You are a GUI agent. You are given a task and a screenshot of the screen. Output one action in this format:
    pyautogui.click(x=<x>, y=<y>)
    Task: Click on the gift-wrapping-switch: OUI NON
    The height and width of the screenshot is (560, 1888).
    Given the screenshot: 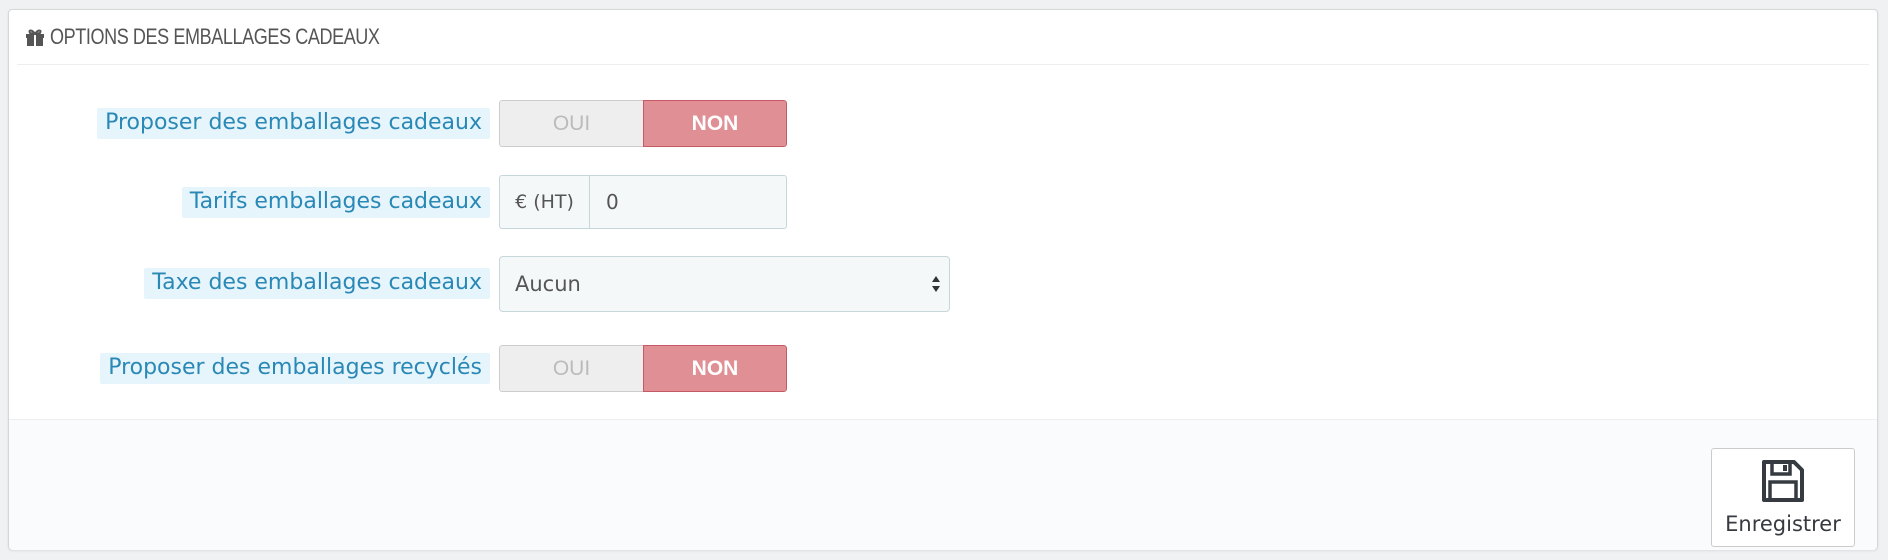 What is the action you would take?
    pyautogui.click(x=643, y=123)
    